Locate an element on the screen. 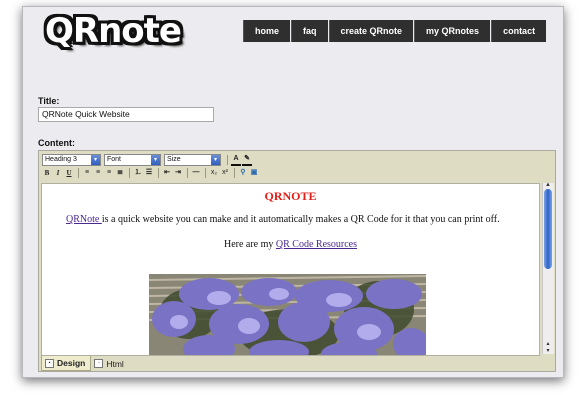 Image resolution: width=582 pixels, height=395 pixels. editor-scrollbar: ▲ ▴ ▾ is located at coordinates (548, 268).